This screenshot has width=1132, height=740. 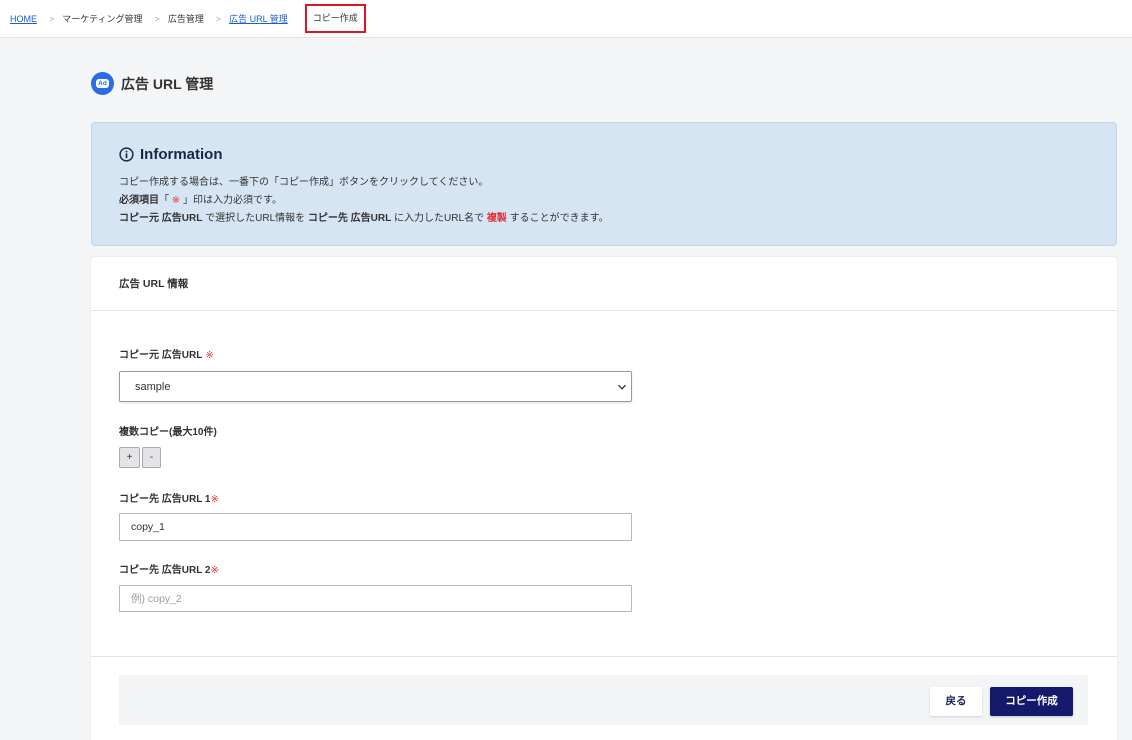 I want to click on card-divider, so click(x=604, y=656).